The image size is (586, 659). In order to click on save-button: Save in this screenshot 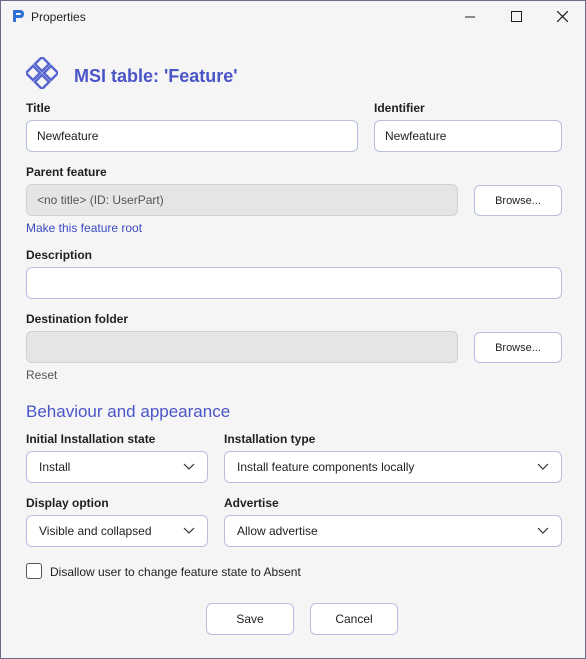, I will do `click(250, 619)`.